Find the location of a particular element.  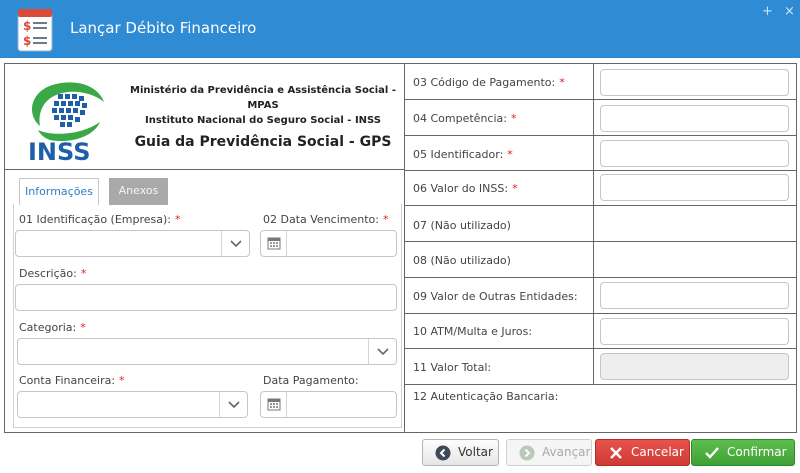

outras-entidades-input is located at coordinates (694, 295).